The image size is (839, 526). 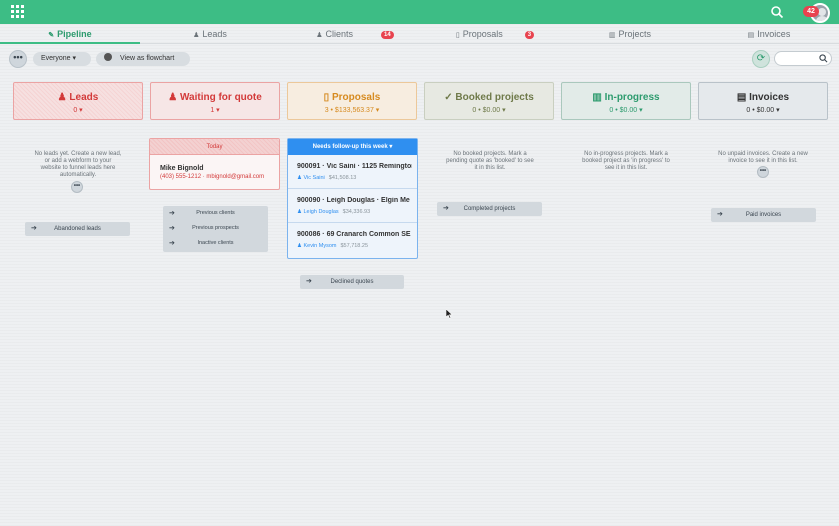 I want to click on stage-title: ▤ Invoices, so click(x=763, y=97).